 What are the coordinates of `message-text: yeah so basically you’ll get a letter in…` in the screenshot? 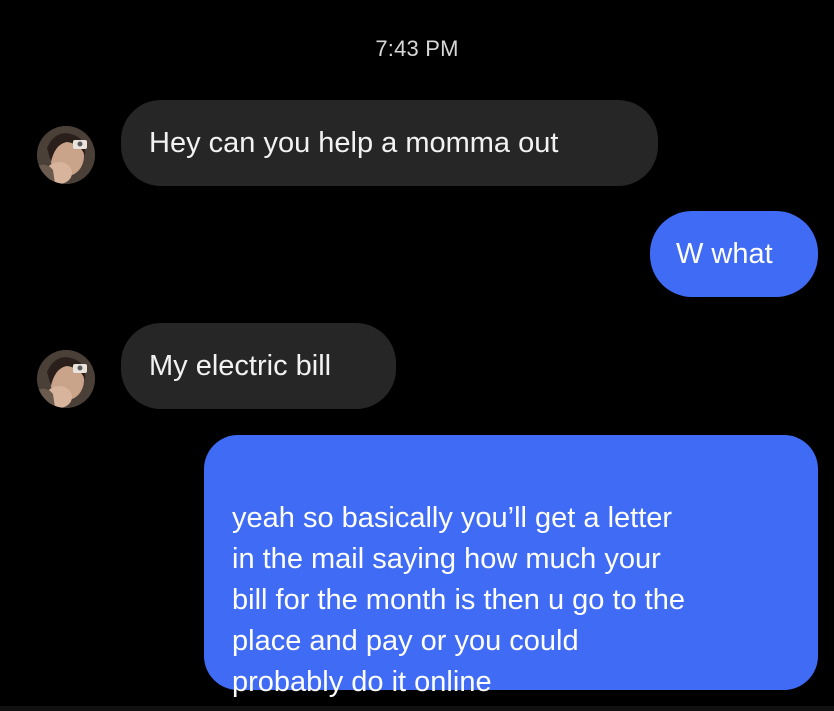 It's located at (458, 600).